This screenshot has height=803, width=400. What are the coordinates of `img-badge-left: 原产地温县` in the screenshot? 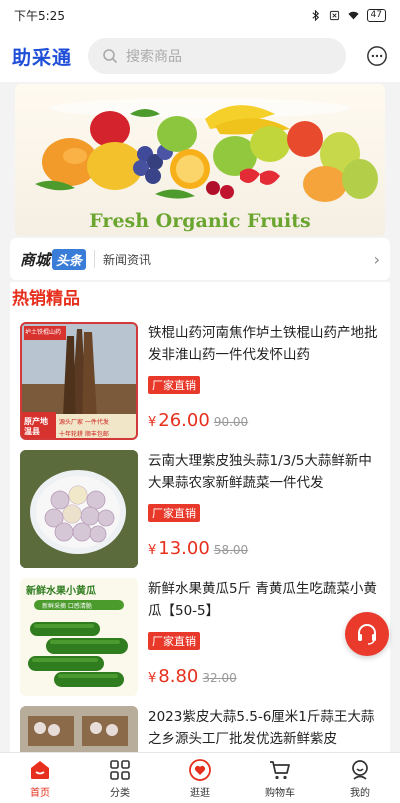 It's located at (36, 426).